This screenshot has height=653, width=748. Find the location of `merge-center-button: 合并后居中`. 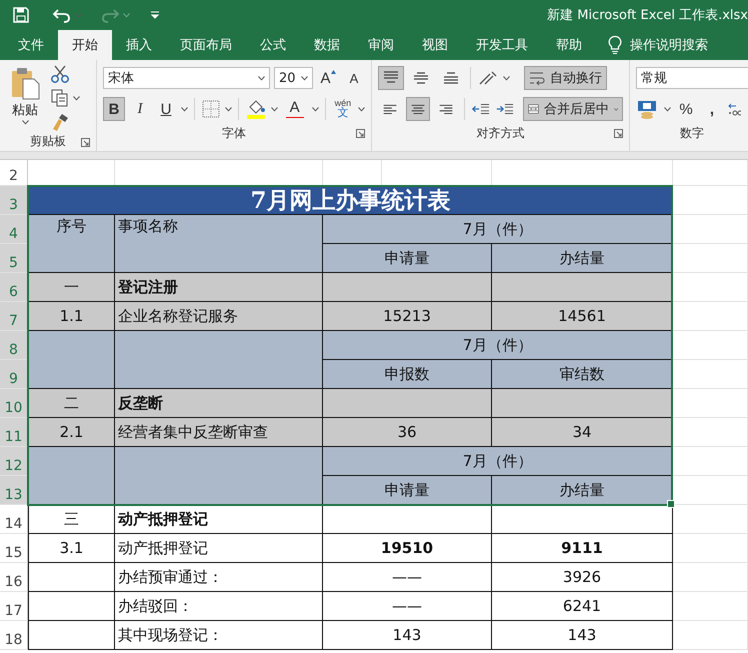

merge-center-button: 合并后居中 is located at coordinates (573, 109).